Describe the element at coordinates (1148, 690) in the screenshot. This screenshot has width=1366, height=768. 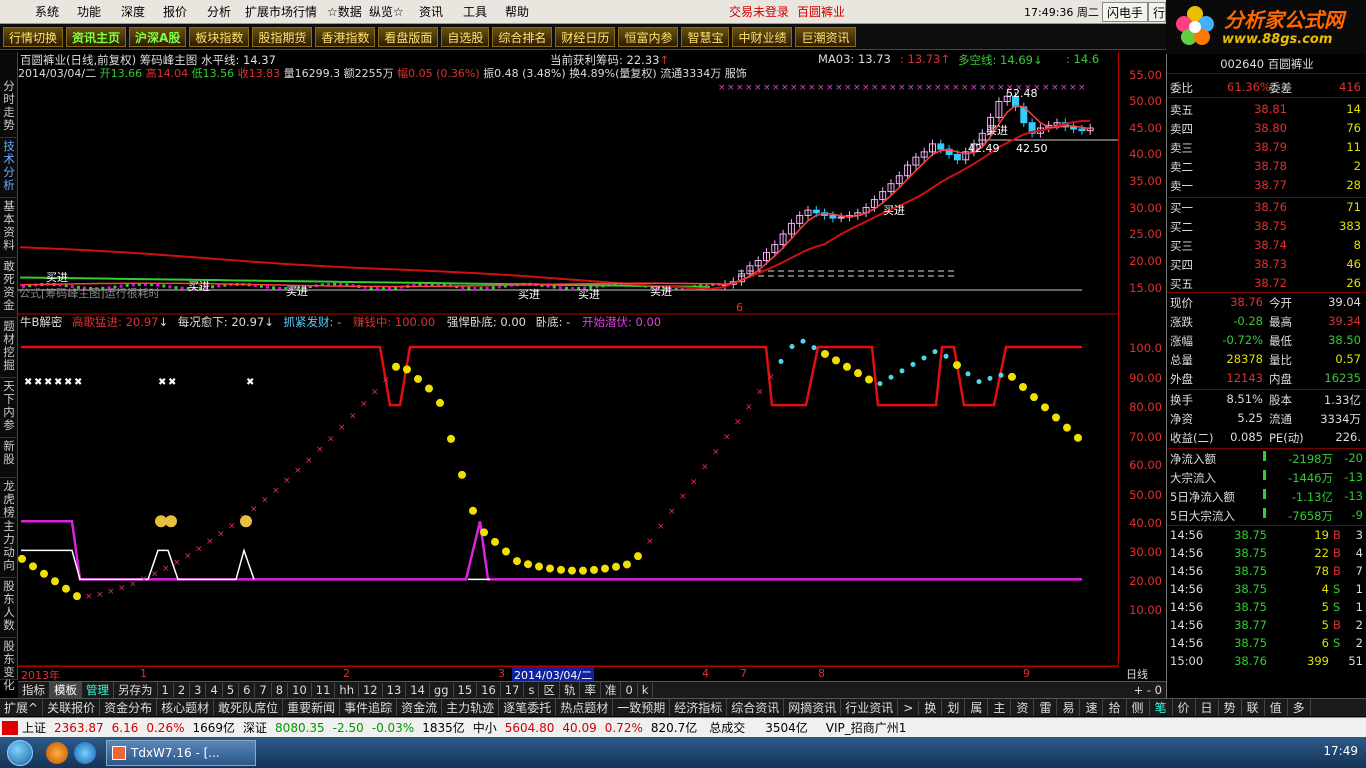
I see `zoom-controls: + - 0` at that location.